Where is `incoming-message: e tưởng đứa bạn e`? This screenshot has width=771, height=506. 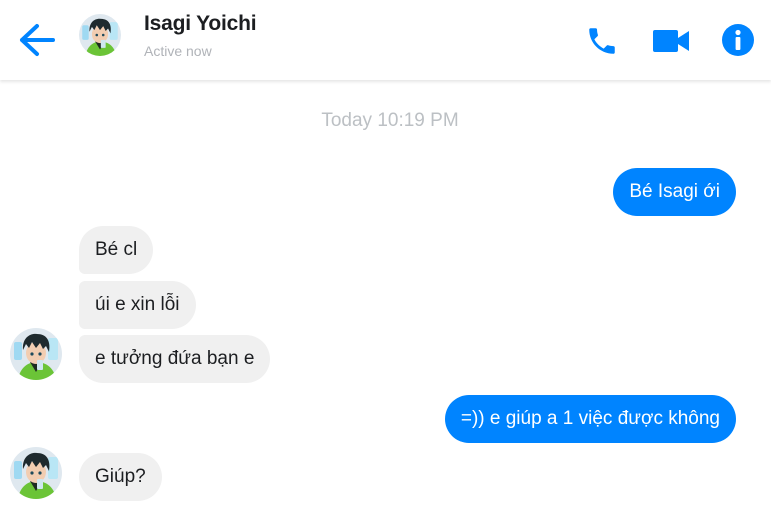 incoming-message: e tưởng đứa bạn e is located at coordinates (175, 359).